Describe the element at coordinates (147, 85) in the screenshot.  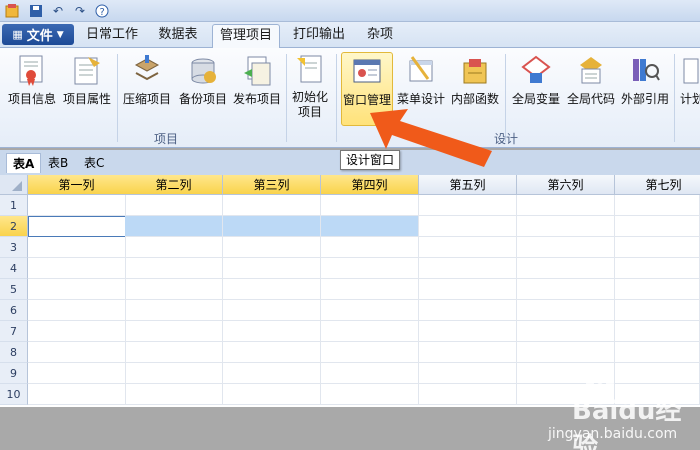
I see `compress-project-button: 压缩项目` at that location.